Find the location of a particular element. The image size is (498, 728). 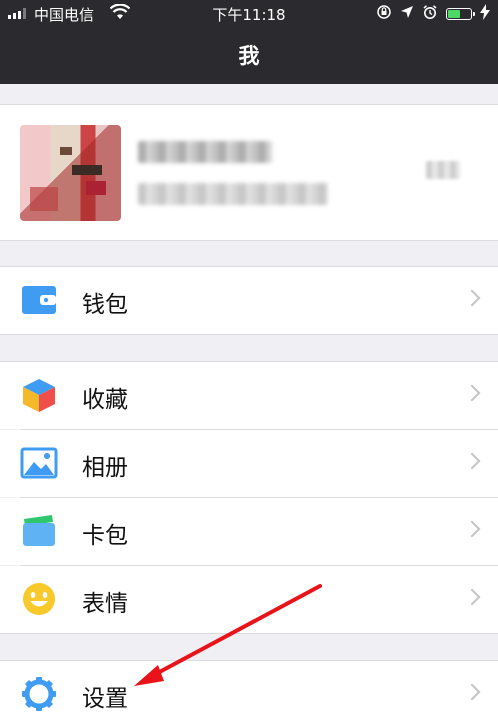

menu-label-album: 相册 is located at coordinates (105, 468).